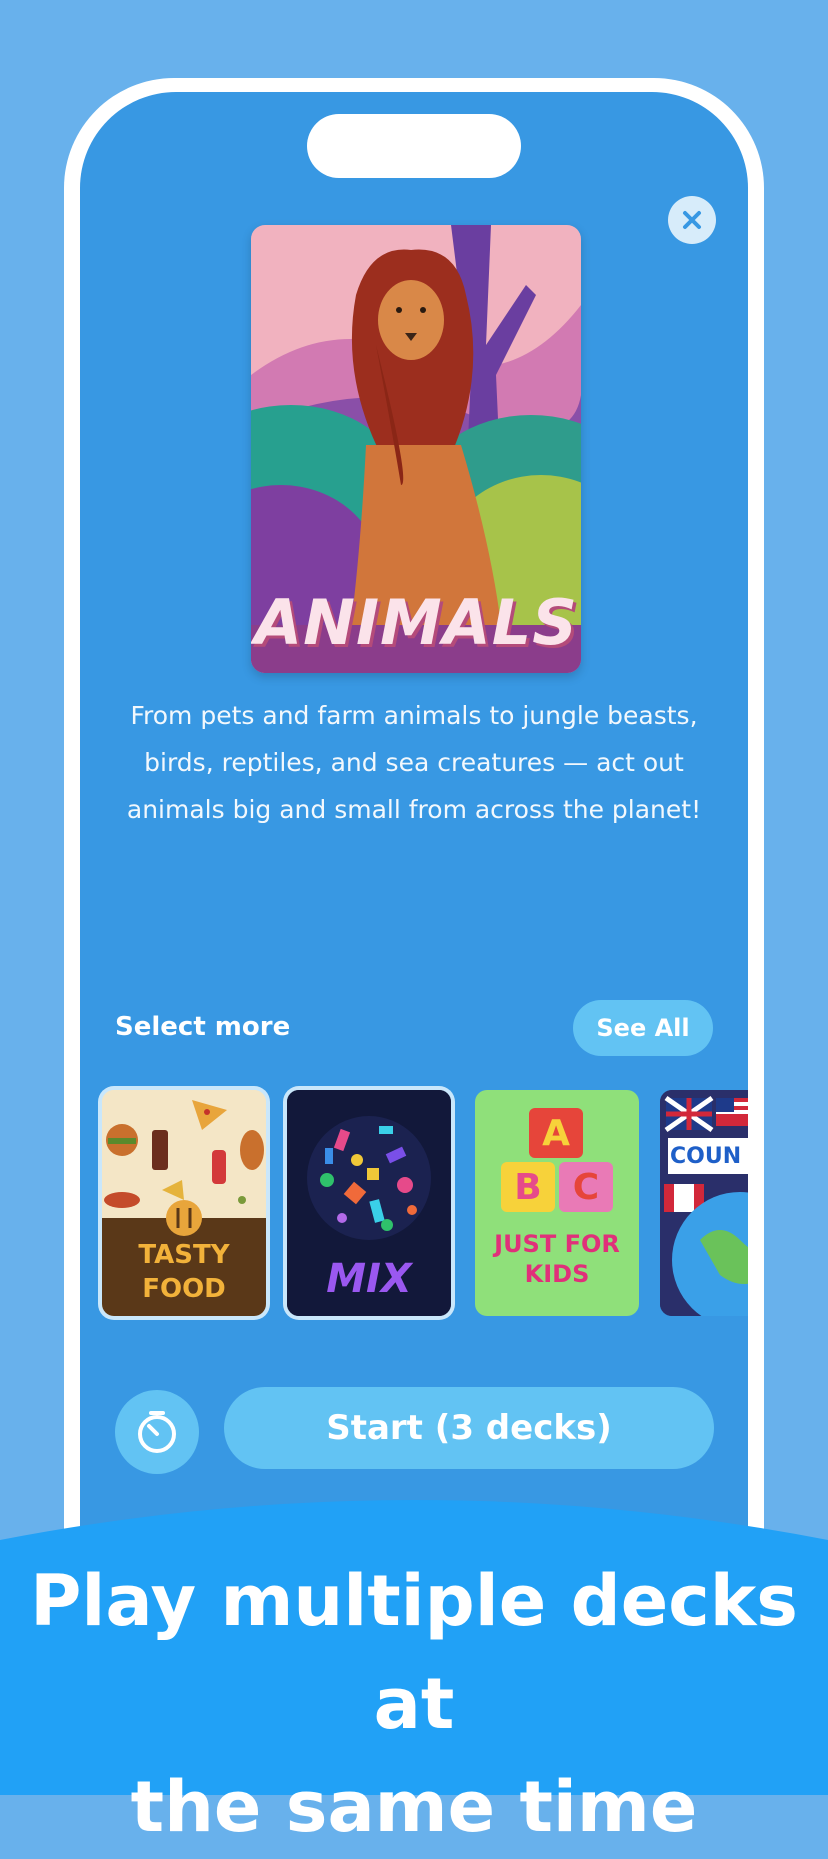 This screenshot has width=828, height=1859. Describe the element at coordinates (643, 1028) in the screenshot. I see `see-all-button: See All` at that location.